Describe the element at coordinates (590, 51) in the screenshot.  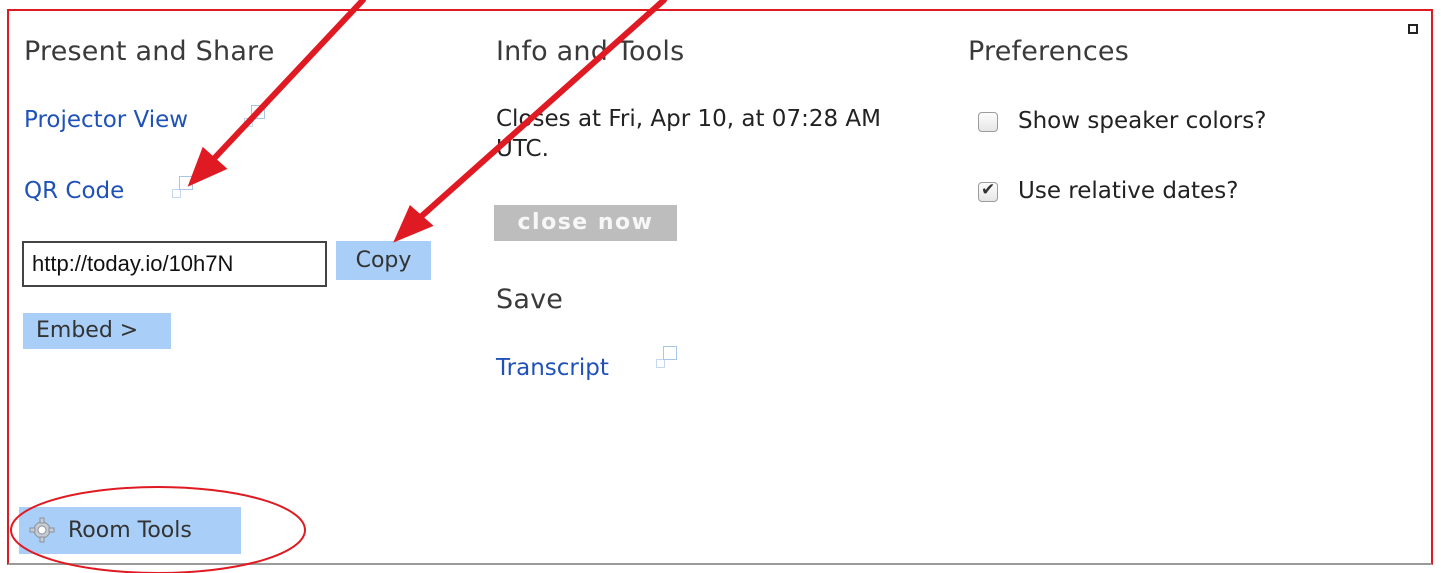
I see `info-tools-heading: Info and Tools` at that location.